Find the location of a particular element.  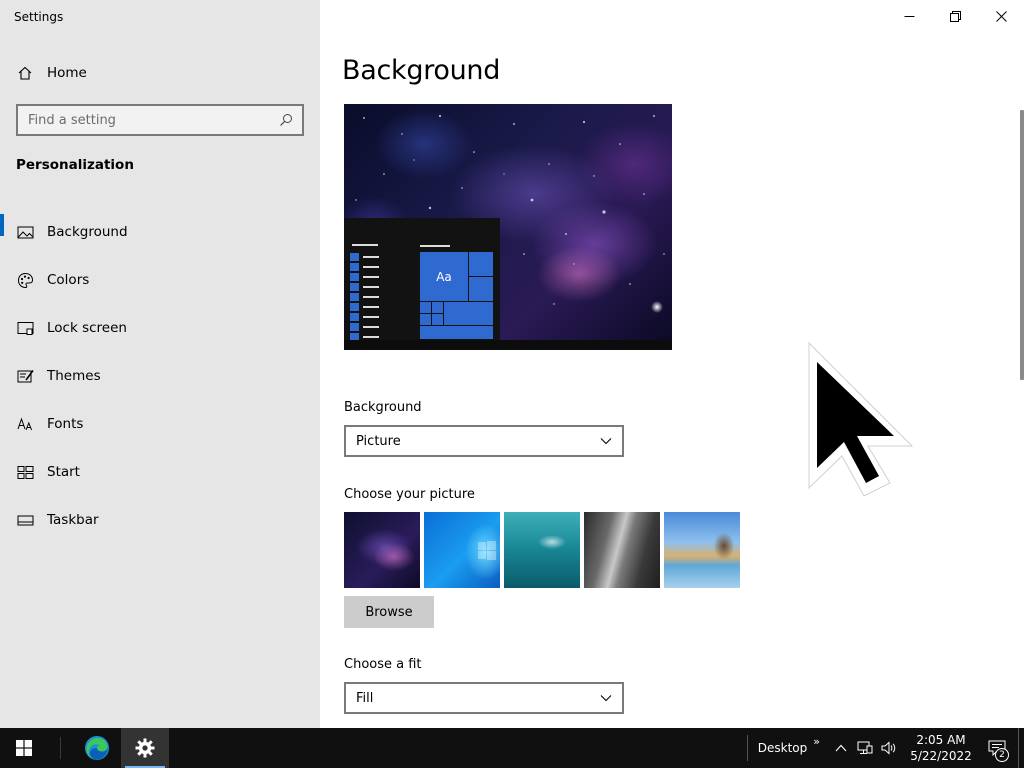

search-icon is located at coordinates (286, 120).